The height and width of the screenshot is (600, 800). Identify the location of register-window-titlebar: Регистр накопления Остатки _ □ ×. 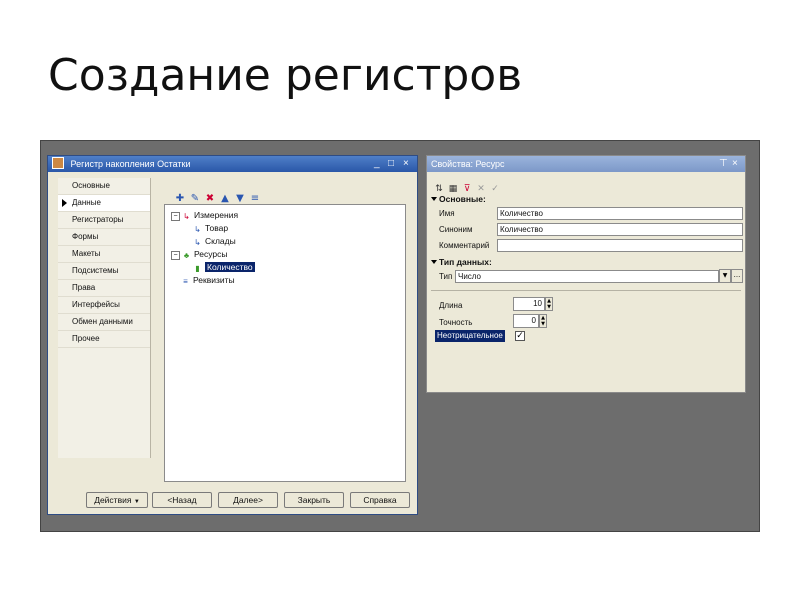
(232, 164).